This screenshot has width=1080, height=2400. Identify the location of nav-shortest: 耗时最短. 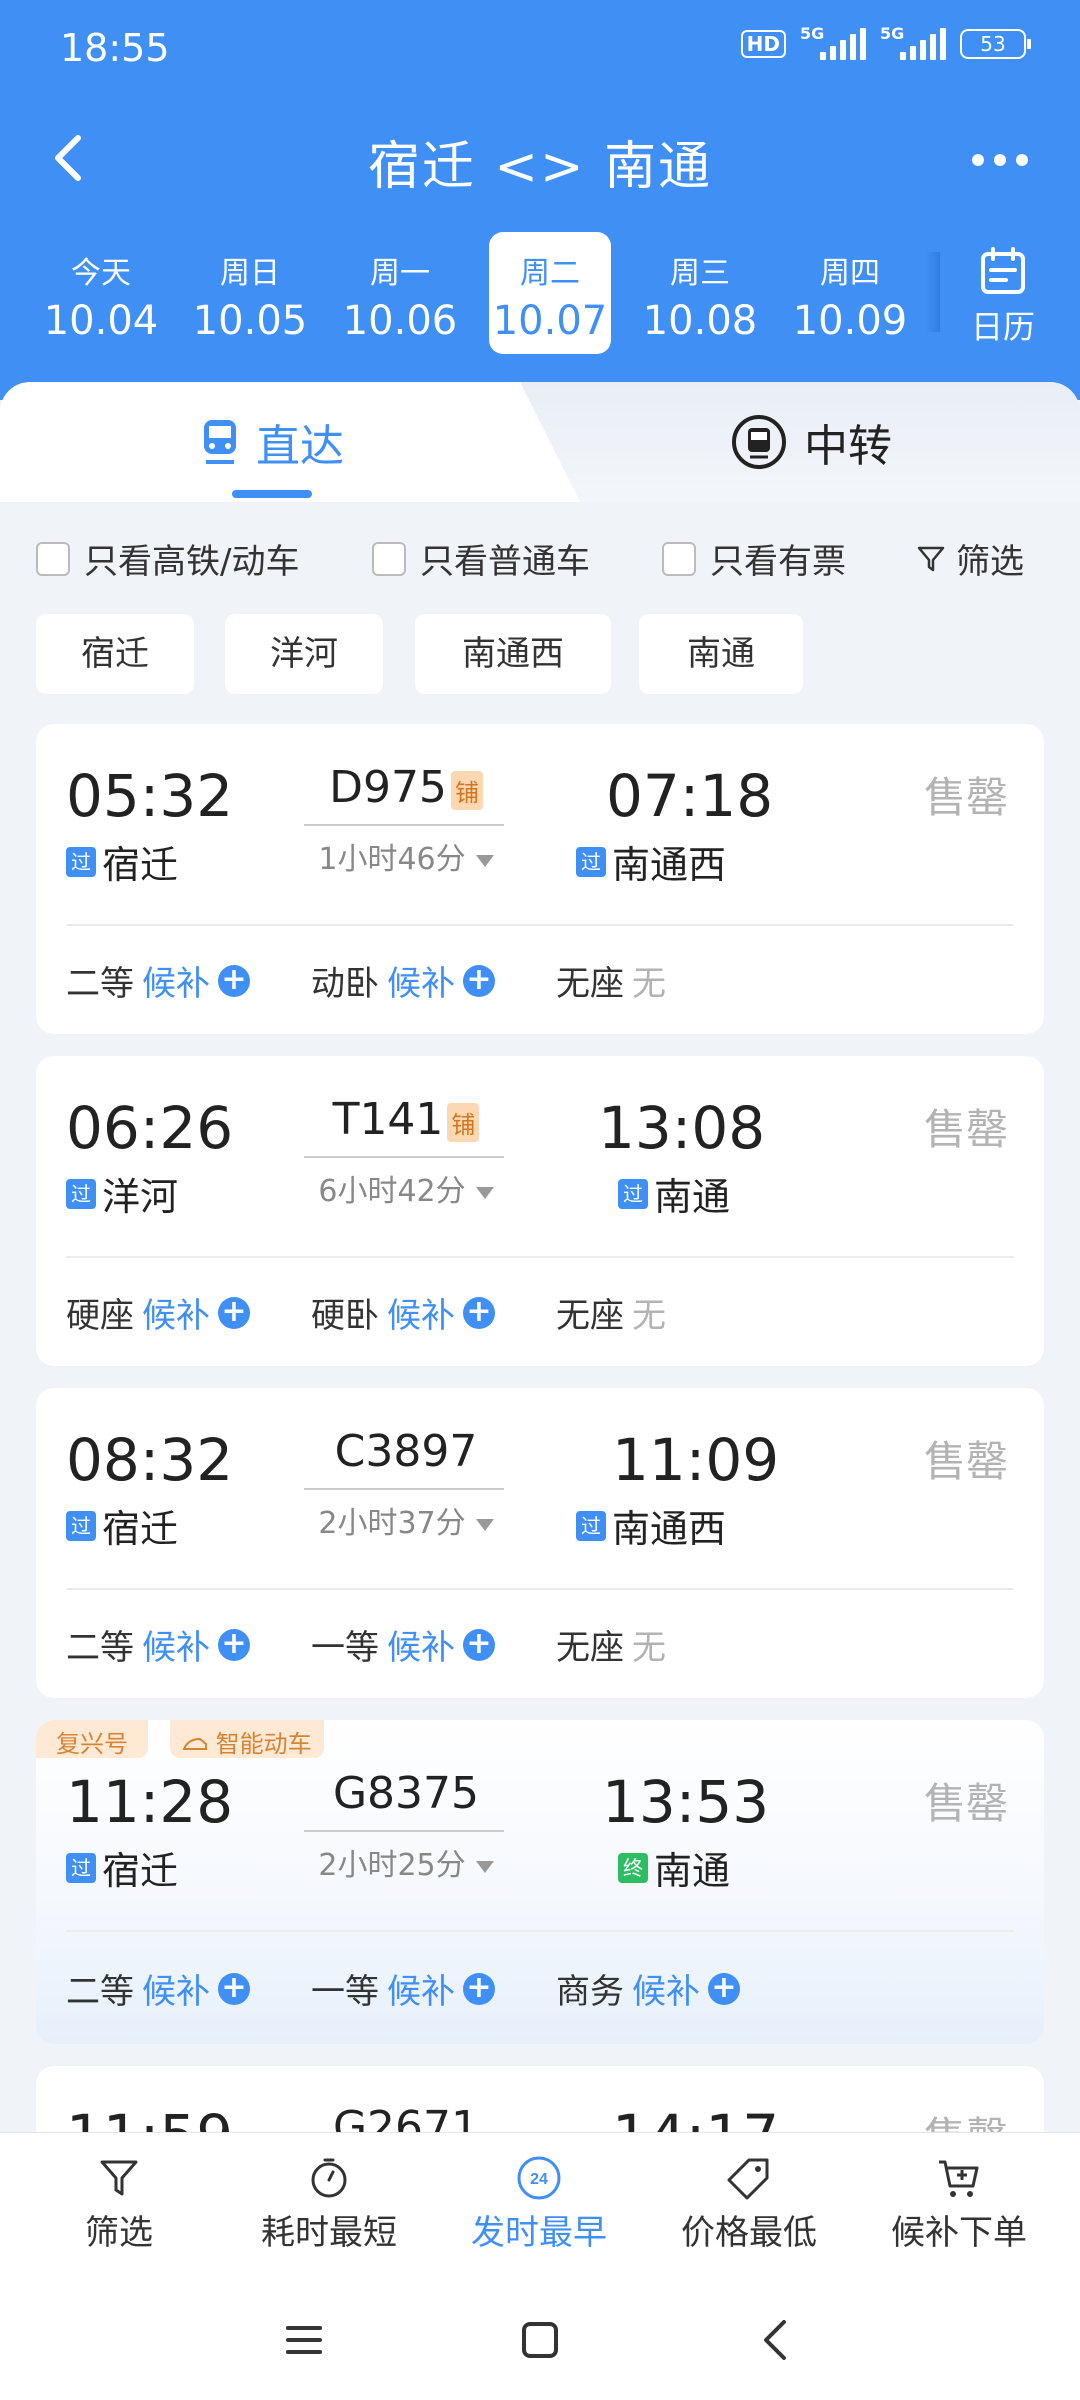
(329, 2202).